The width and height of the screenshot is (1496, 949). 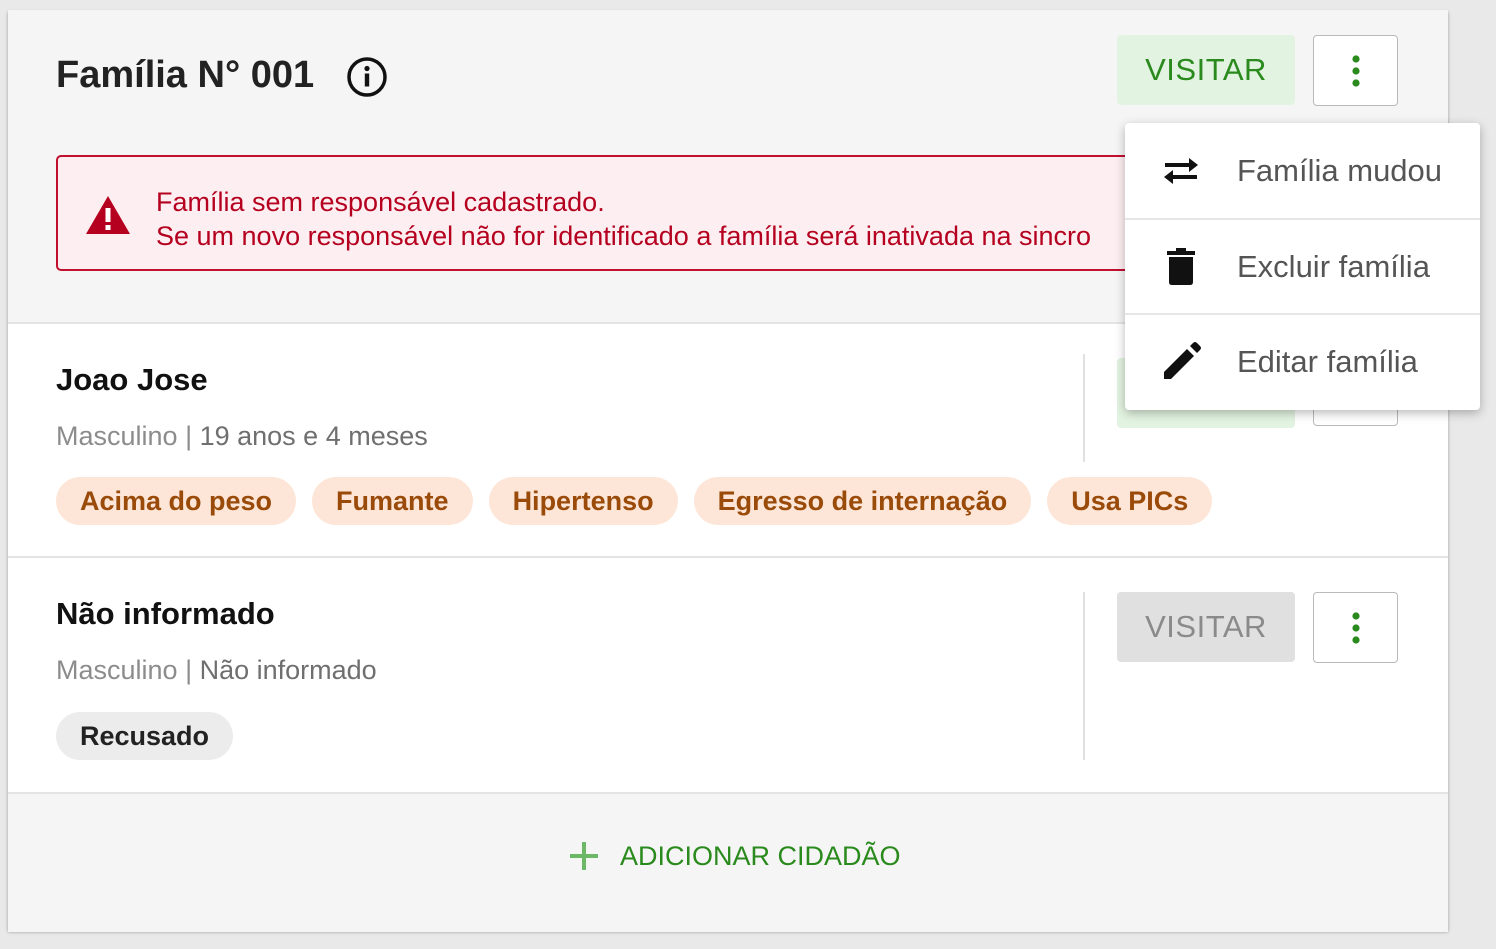 I want to click on member-tags: Recusado, so click(x=145, y=736).